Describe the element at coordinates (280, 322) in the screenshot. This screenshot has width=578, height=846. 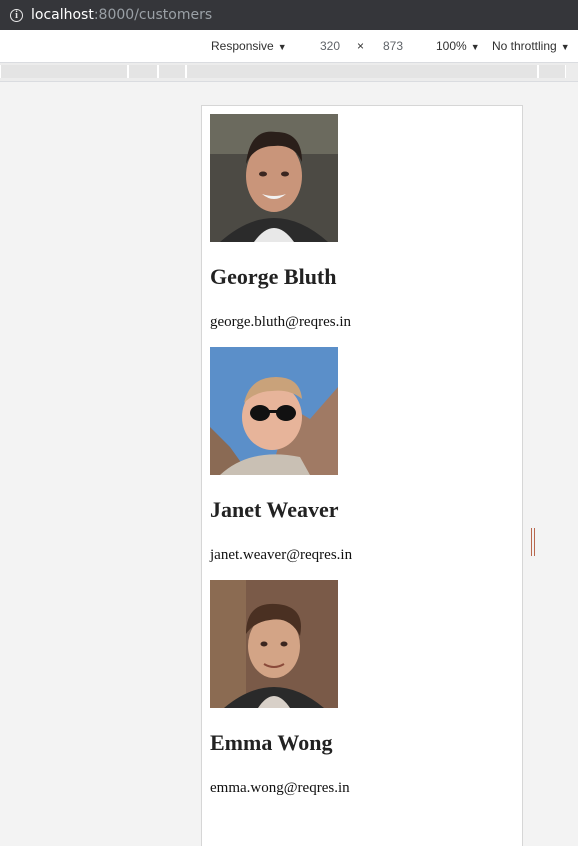
I see `customer-email: george.bluth@reqres.in` at that location.